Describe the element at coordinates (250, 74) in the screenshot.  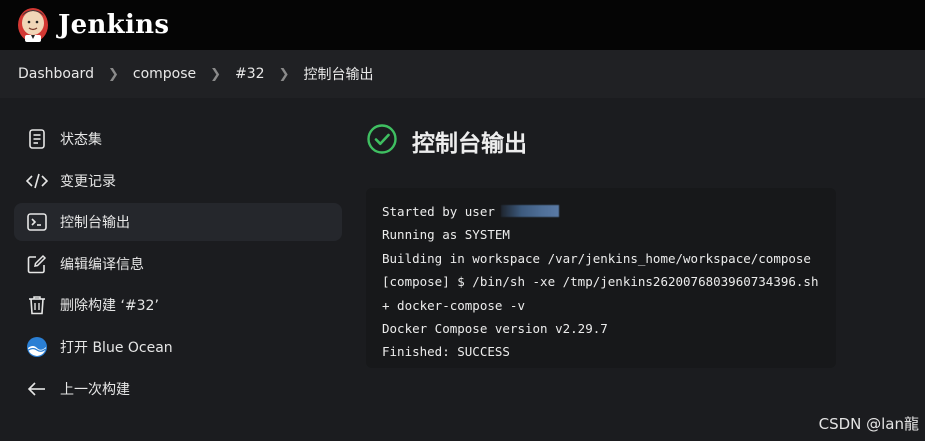
I see `breadcrumb-build-32: #32` at that location.